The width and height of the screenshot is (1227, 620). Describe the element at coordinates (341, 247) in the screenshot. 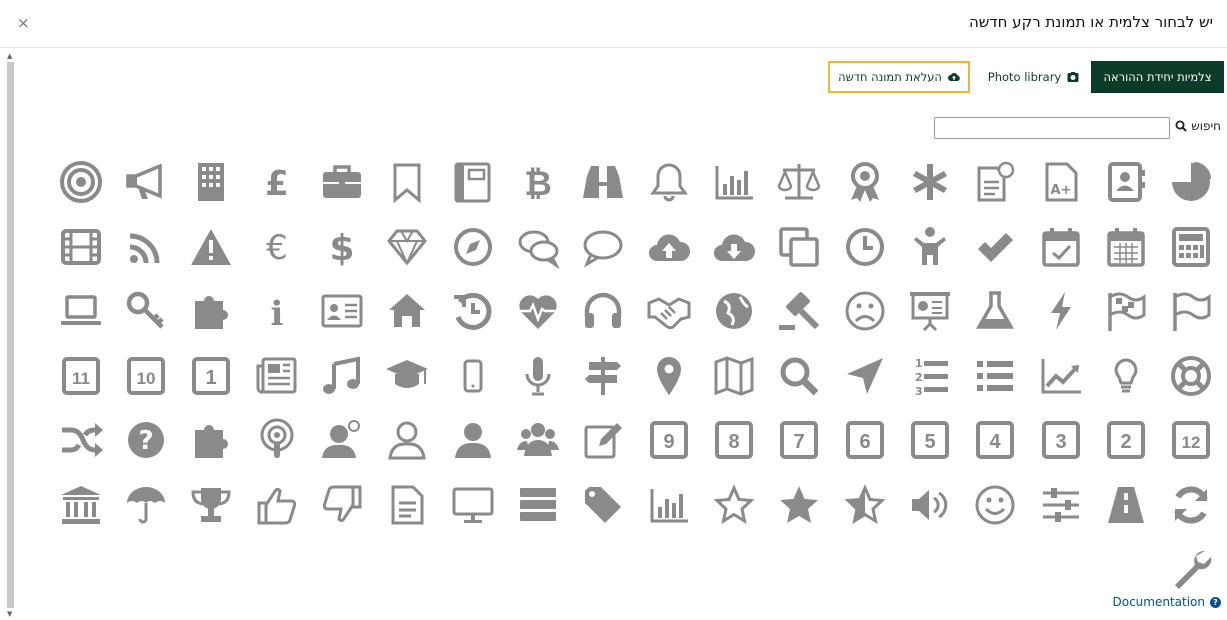

I see `icon-option-dollar: $` at that location.